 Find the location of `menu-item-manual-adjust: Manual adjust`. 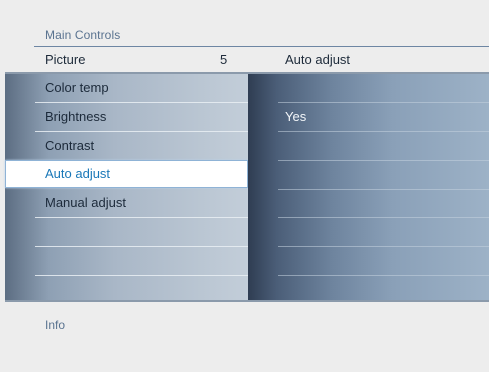

menu-item-manual-adjust: Manual adjust is located at coordinates (126, 203).